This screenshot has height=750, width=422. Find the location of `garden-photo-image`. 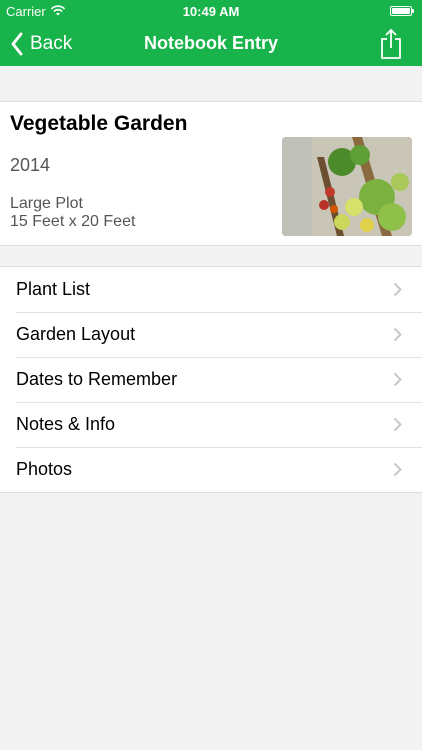

garden-photo-image is located at coordinates (347, 186).